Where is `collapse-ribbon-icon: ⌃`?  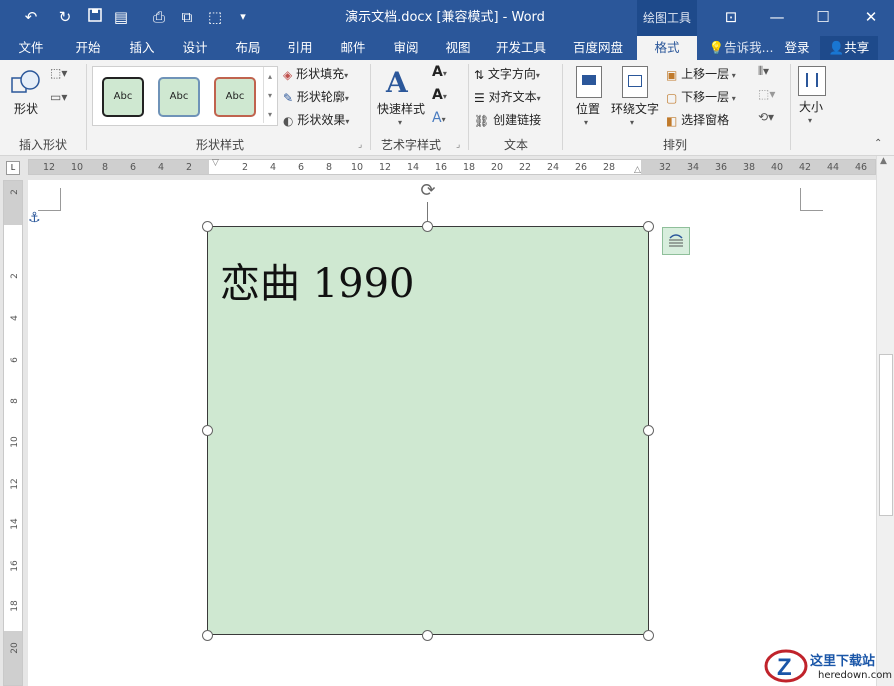 collapse-ribbon-icon: ⌃ is located at coordinates (878, 143).